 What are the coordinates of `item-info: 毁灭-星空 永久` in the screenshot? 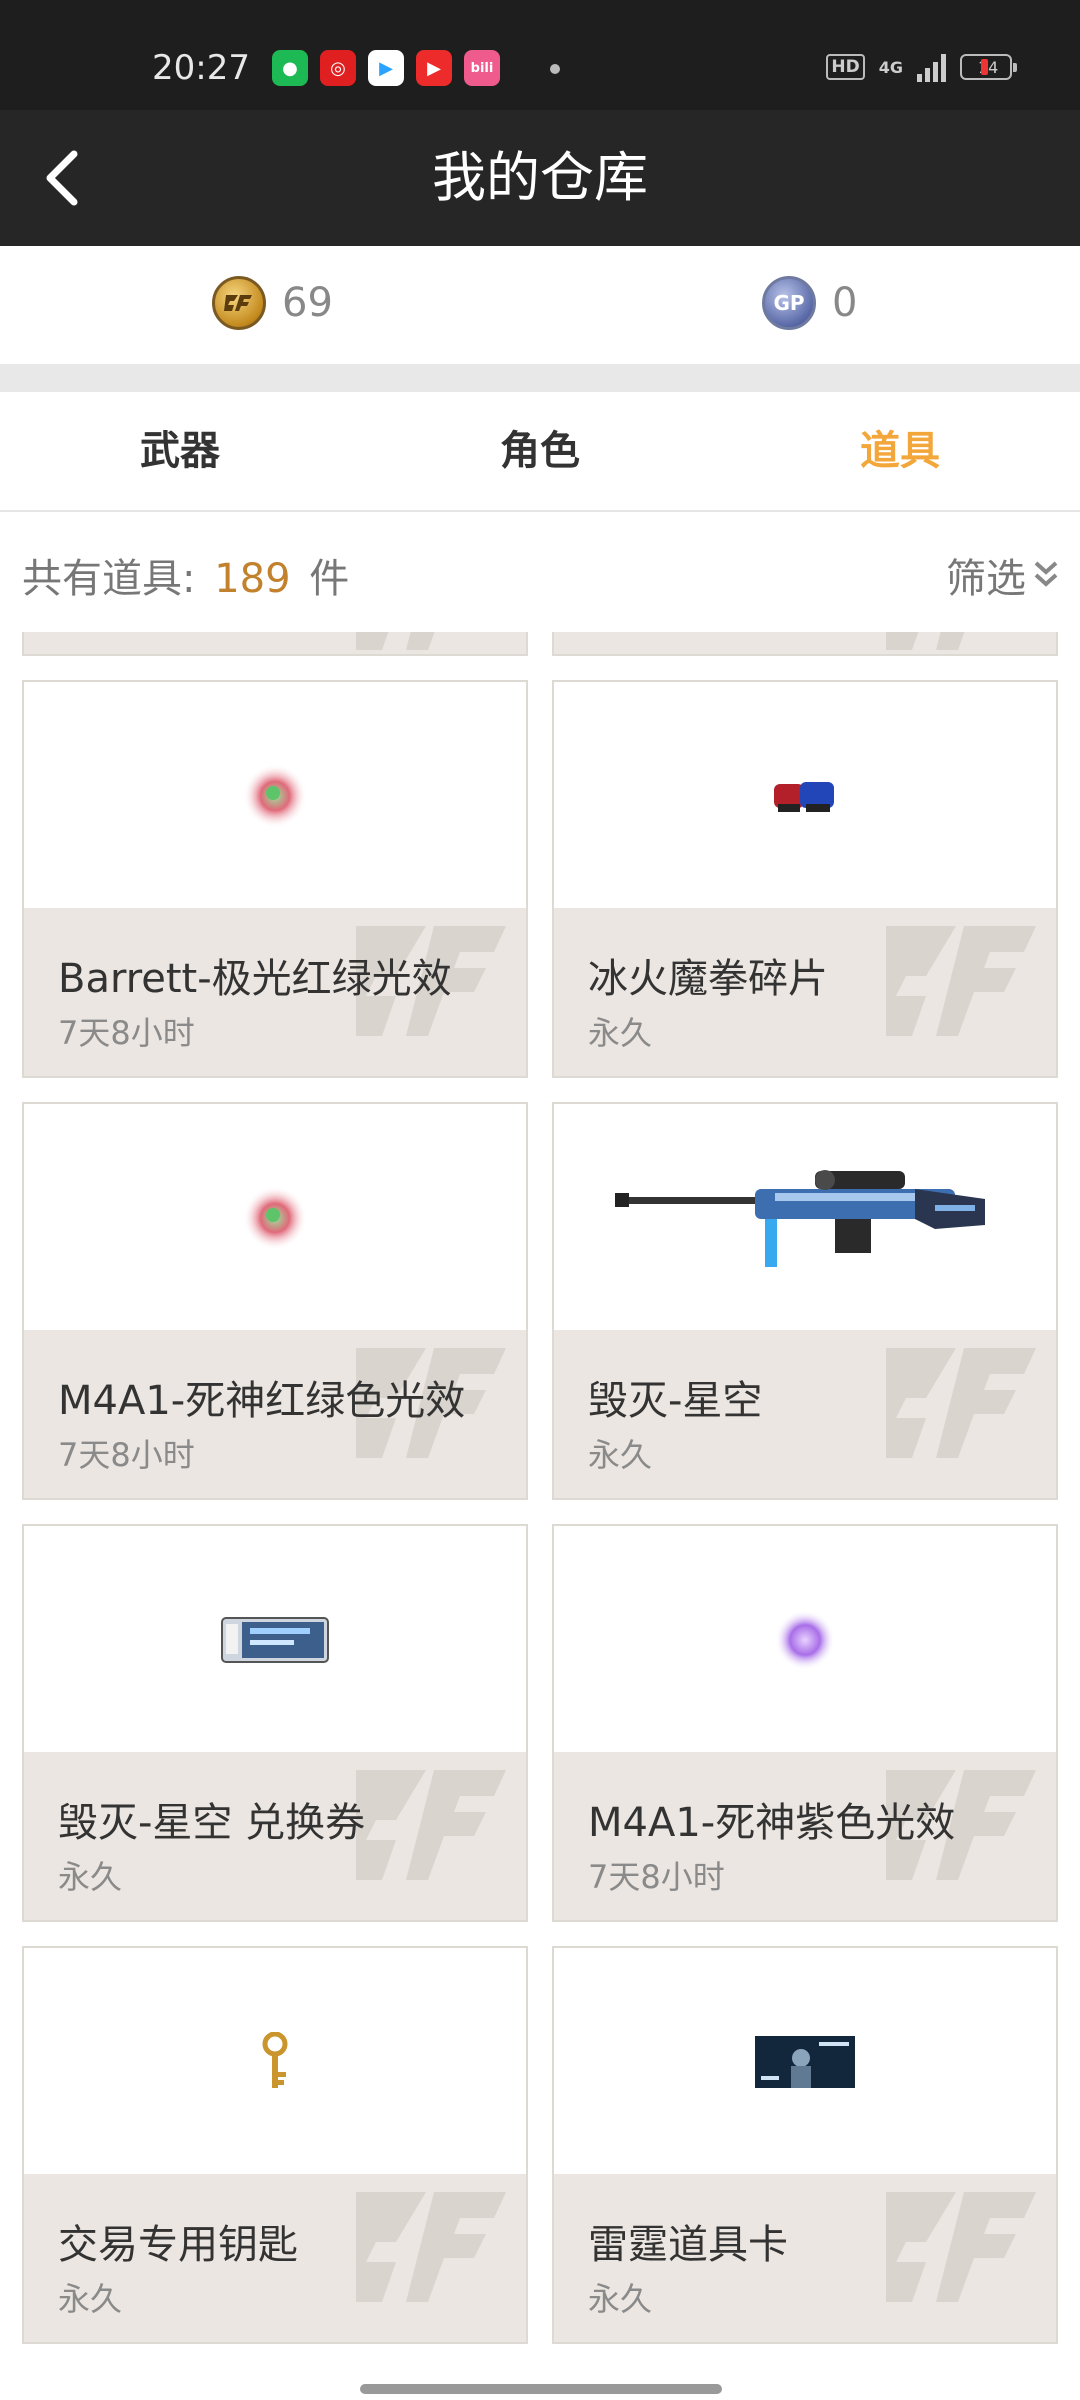 It's located at (805, 1414).